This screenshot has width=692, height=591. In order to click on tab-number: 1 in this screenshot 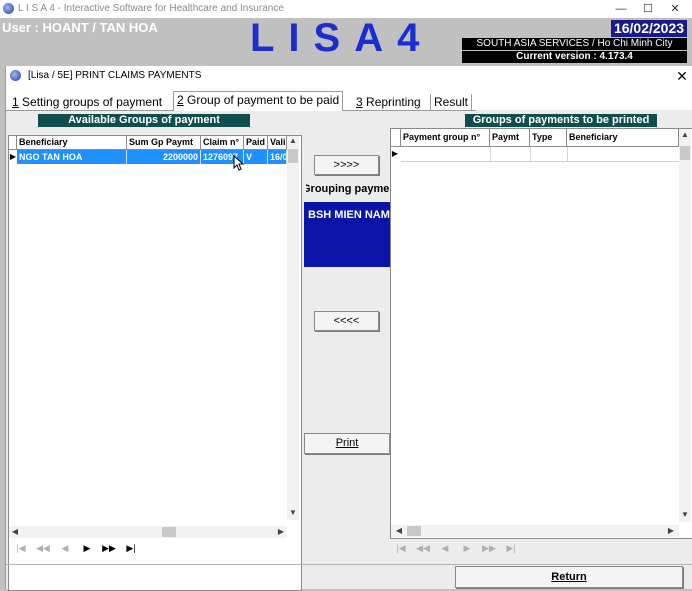, I will do `click(15, 102)`.